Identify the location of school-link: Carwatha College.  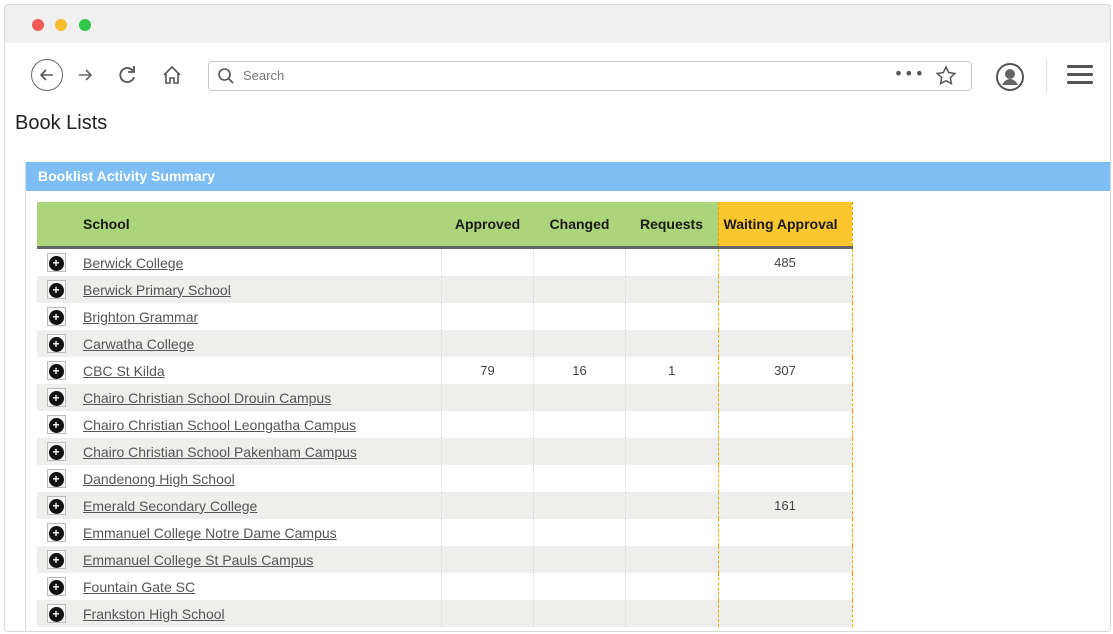
(138, 344).